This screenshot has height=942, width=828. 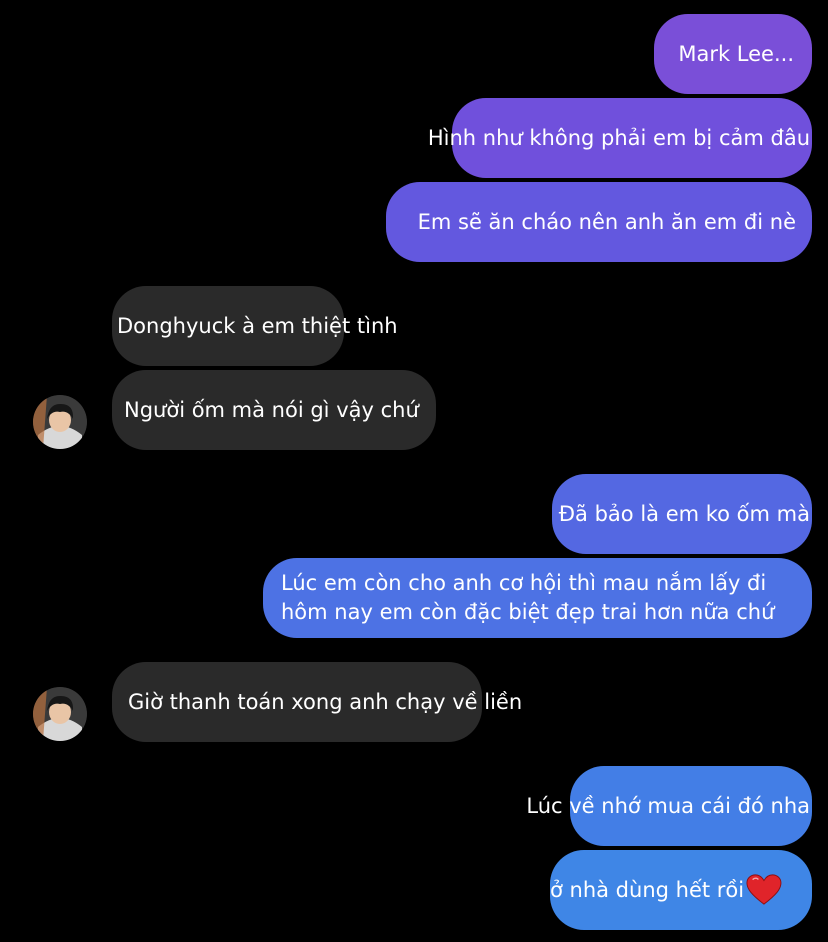 What do you see at coordinates (606, 221) in the screenshot?
I see `message-text: Em sẽ ăn cháo nên anh ăn em đi nè` at bounding box center [606, 221].